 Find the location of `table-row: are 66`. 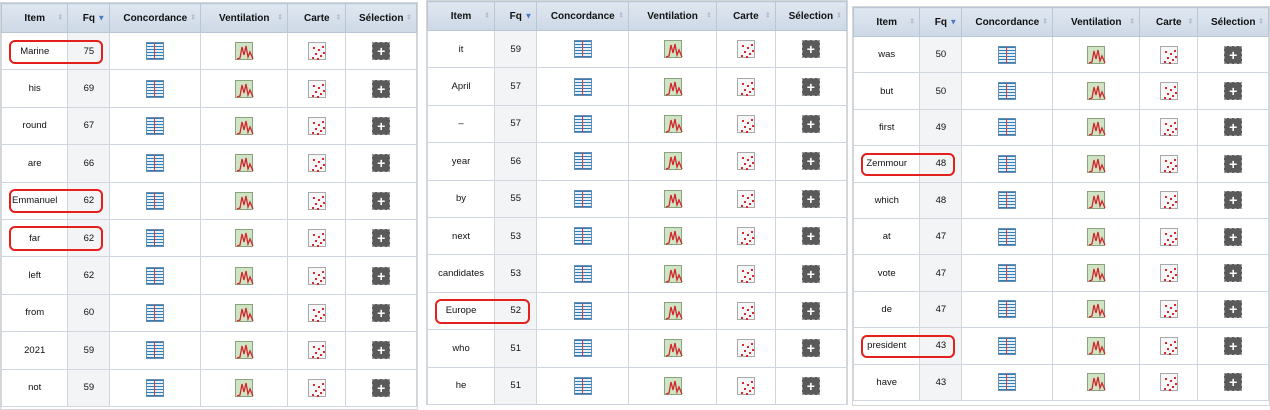

table-row: are 66 is located at coordinates (208, 163).